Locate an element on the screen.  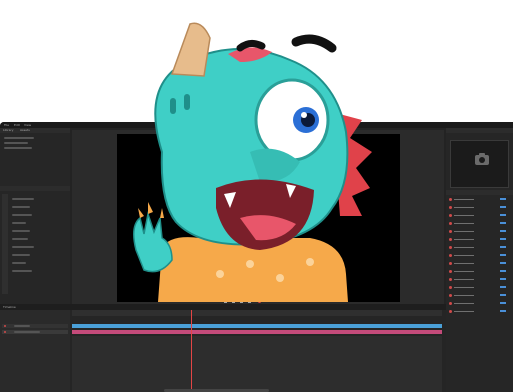
tab-assets: Assets is located at coordinates (25, 130).